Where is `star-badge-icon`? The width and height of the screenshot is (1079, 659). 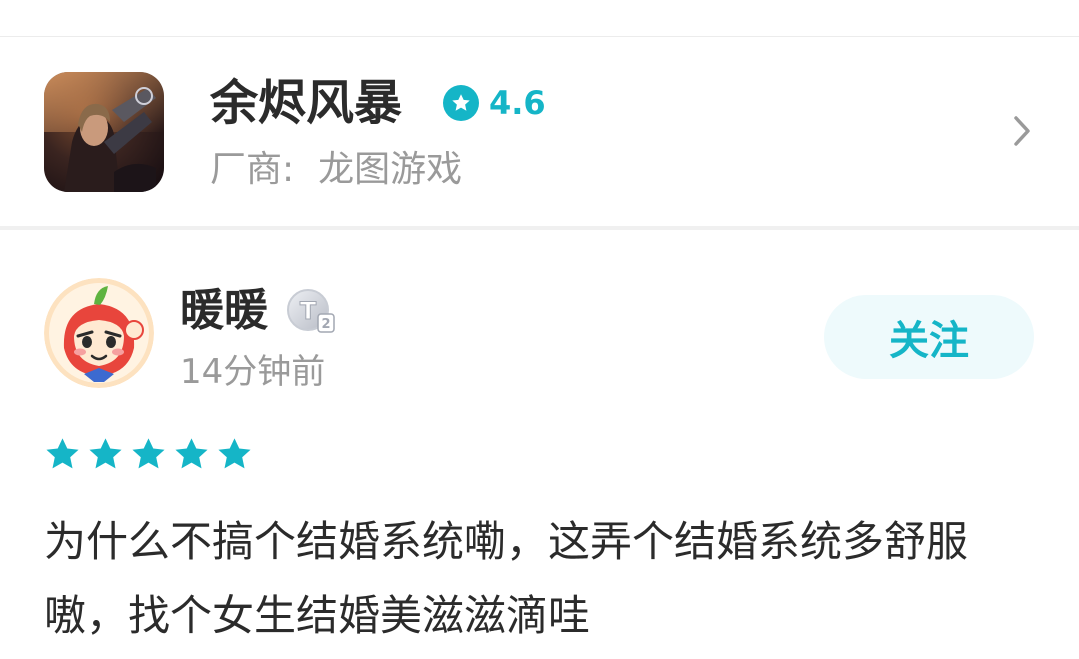 star-badge-icon is located at coordinates (461, 103).